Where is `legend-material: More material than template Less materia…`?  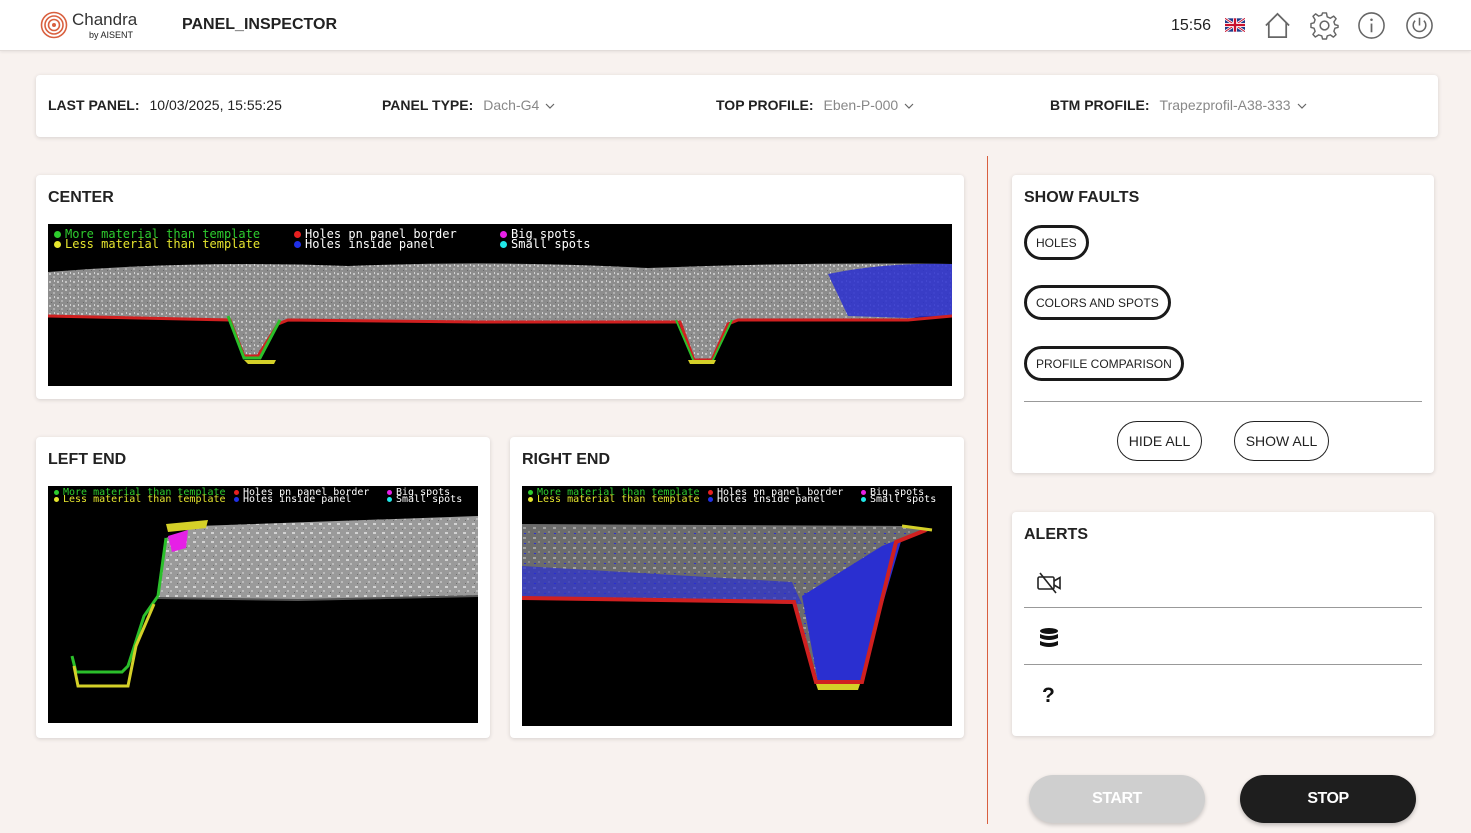
legend-material: More material than template Less materia… is located at coordinates (174, 239).